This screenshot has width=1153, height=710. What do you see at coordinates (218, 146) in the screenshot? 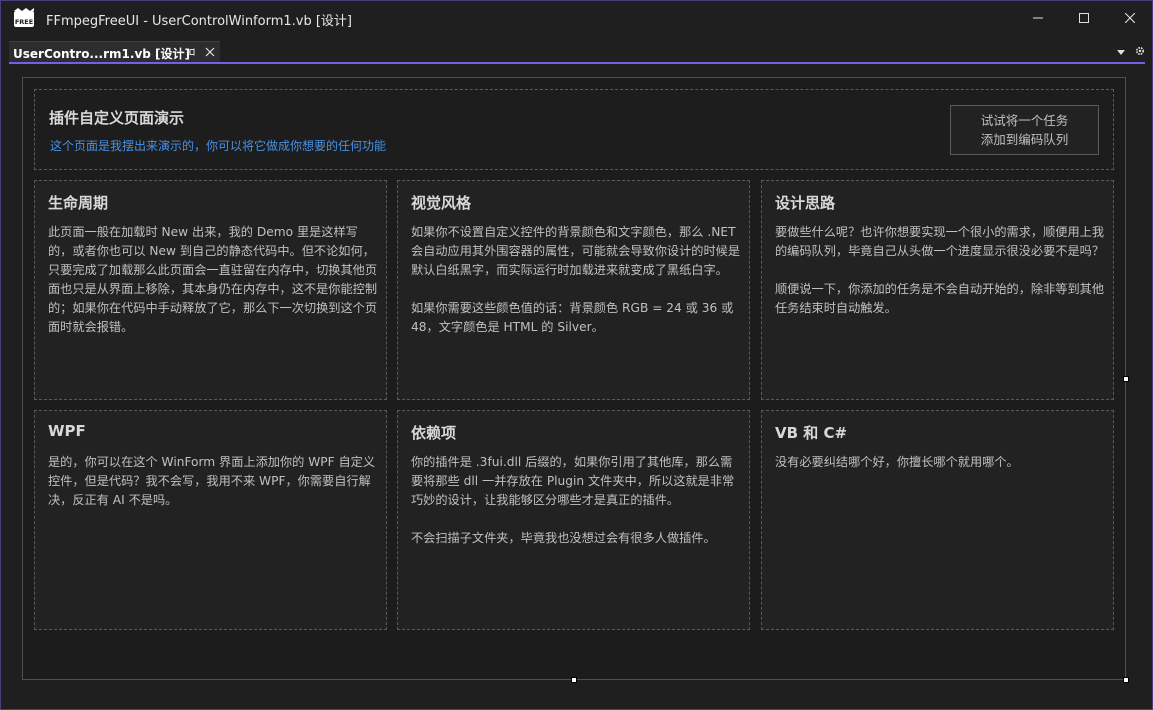
I see `page-subtitle: 这个页面是我摆出来演示的，你可以将它做成你想要的任何功能` at bounding box center [218, 146].